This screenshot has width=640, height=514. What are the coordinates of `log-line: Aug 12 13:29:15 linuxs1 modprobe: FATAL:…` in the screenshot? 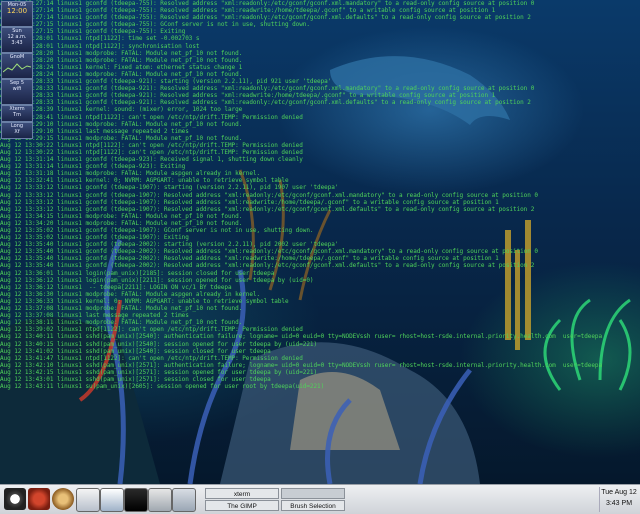 It's located at (121, 138).